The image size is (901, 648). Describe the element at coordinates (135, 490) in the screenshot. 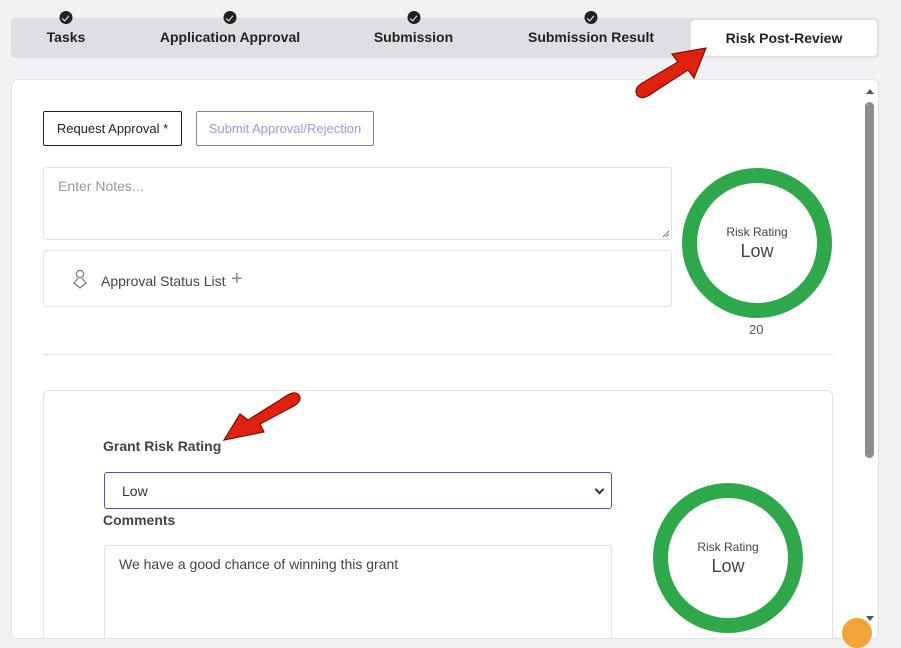

I see `select-value: Low` at that location.